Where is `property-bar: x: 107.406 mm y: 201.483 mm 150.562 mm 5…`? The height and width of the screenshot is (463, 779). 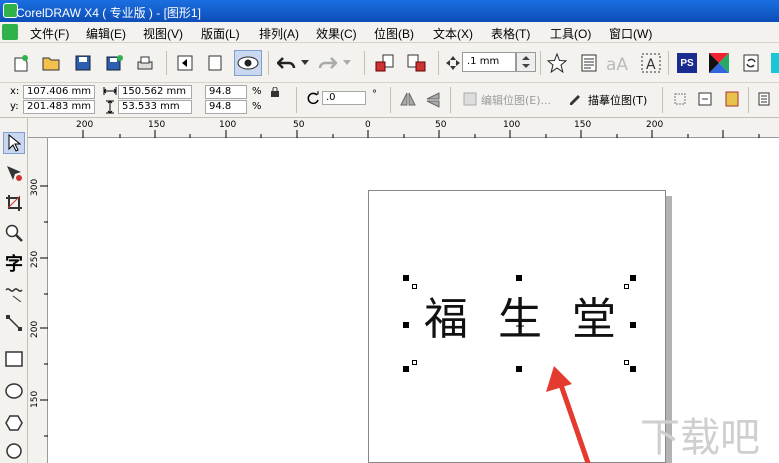 property-bar: x: 107.406 mm y: 201.483 mm 150.562 mm 5… is located at coordinates (389, 100).